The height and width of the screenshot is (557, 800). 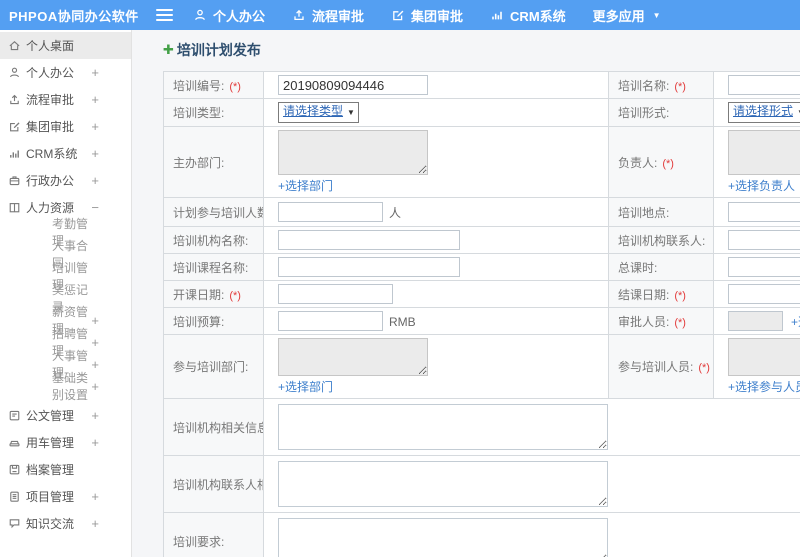 I want to click on row-count-location: 计划参与培训人数:(*) 人 培训地点:, so click(x=481, y=212).